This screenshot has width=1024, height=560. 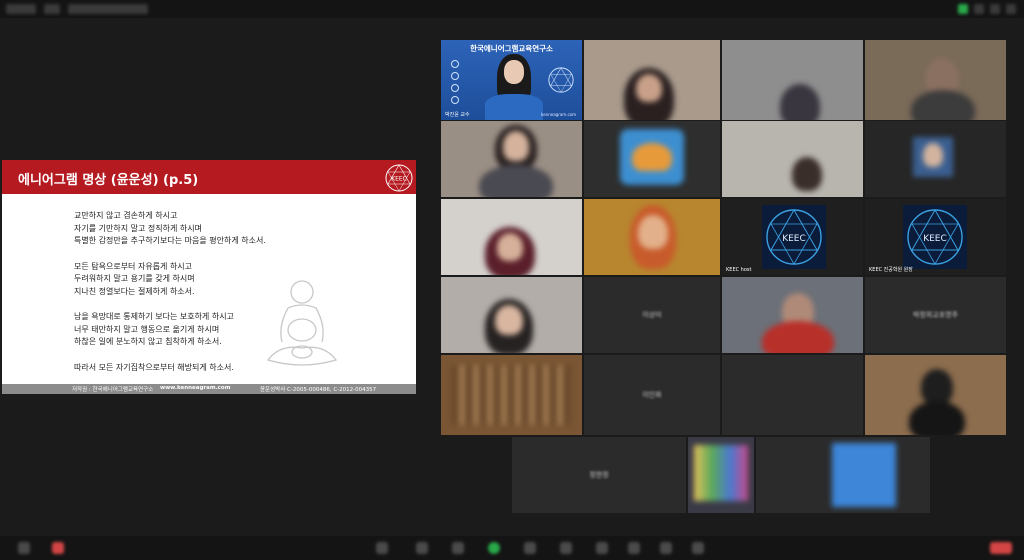 What do you see at coordinates (24, 548) in the screenshot?
I see `mute-icon` at bounding box center [24, 548].